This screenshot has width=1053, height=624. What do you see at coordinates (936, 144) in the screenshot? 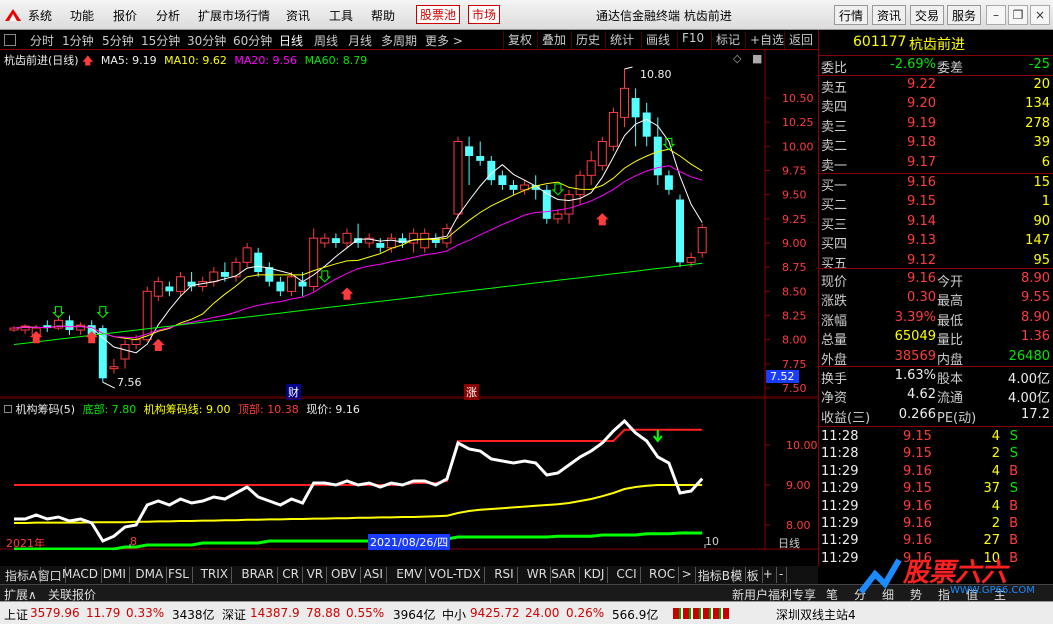
I see `ask-row: 卖二 9.18 39` at bounding box center [936, 144].